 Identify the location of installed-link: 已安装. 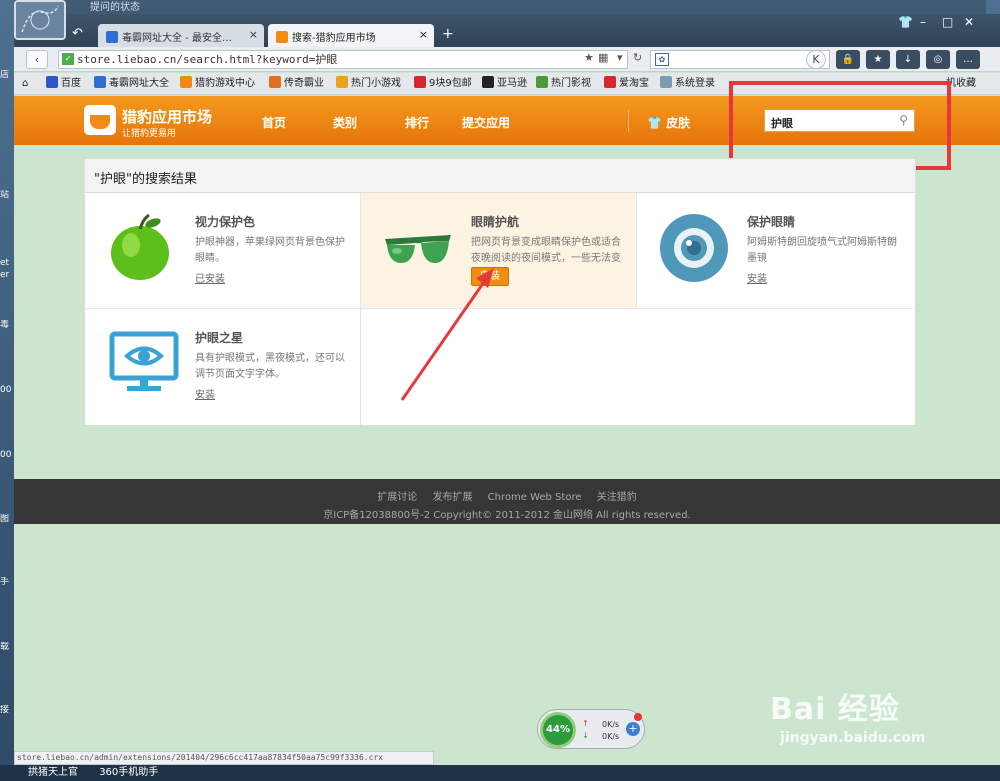
(210, 277).